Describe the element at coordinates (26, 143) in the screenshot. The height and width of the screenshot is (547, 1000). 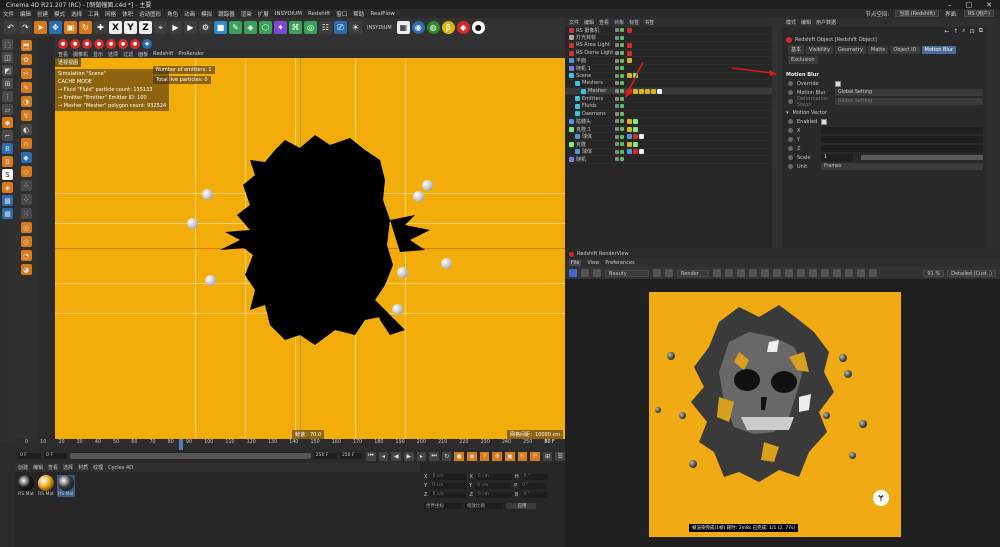
I see `magnet-icon: ∩` at that location.